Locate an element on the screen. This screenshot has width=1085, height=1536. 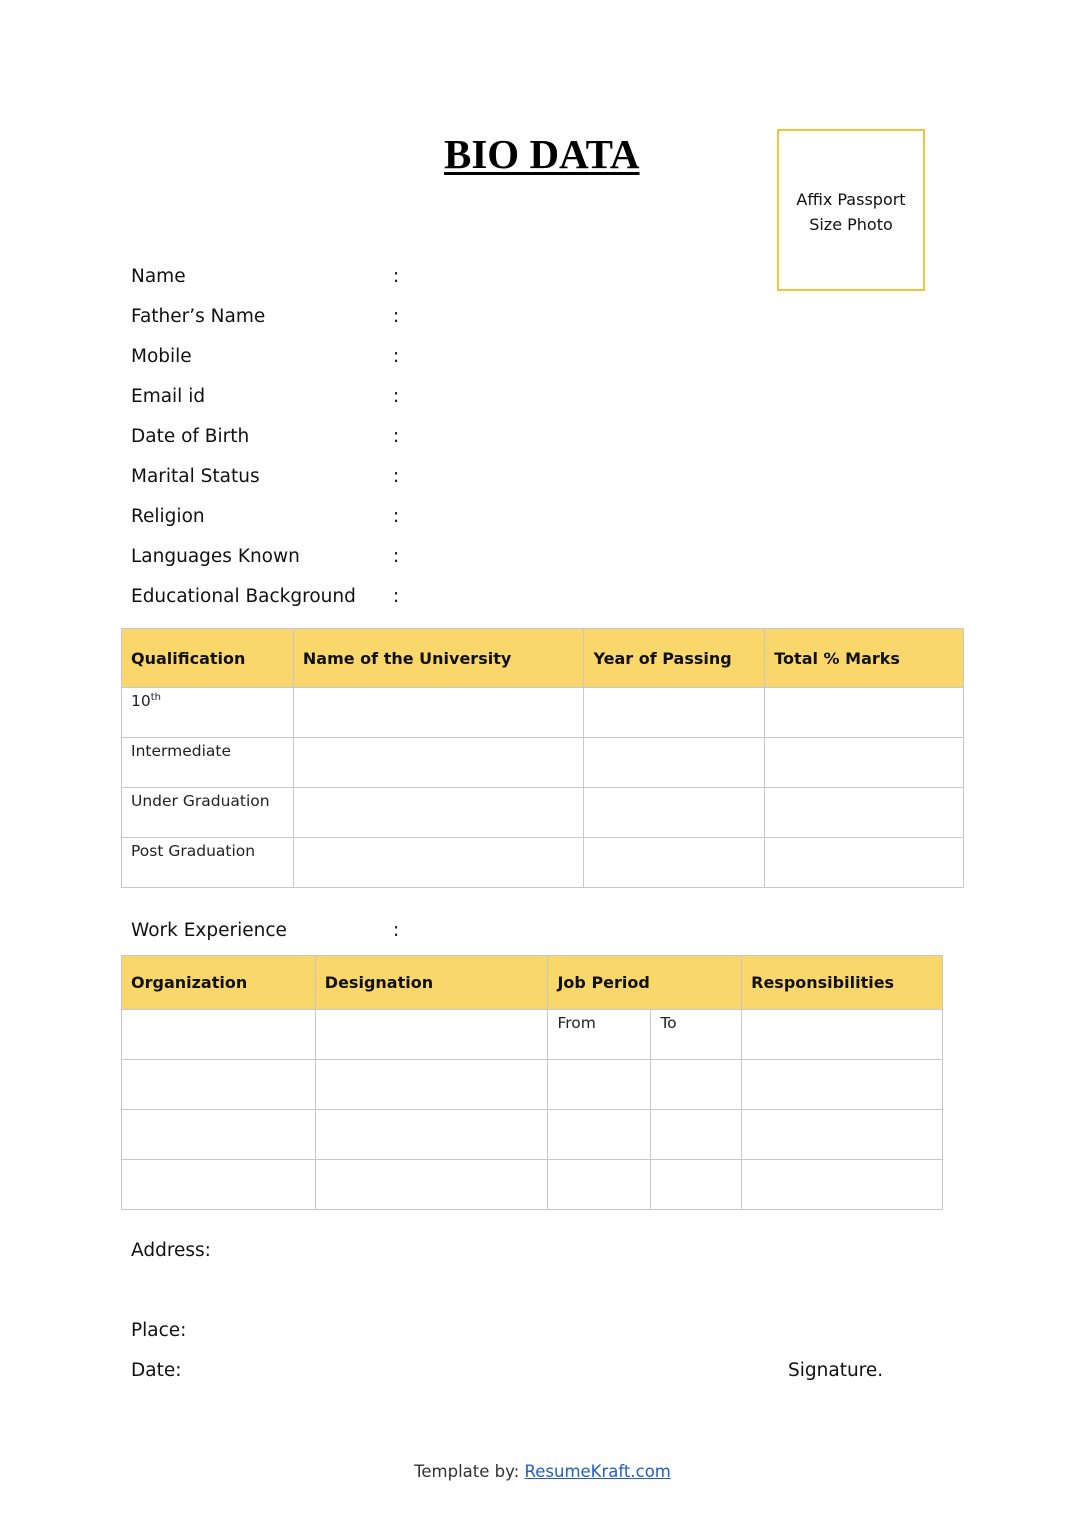
header-year-of-passing: Year of Passing is located at coordinates (674, 658).